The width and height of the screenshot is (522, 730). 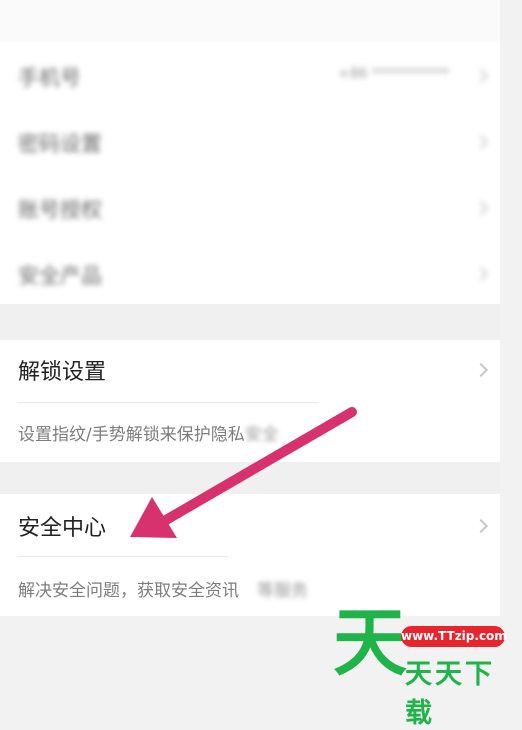 What do you see at coordinates (454, 636) in the screenshot?
I see `watermark-url-badge: www.TTzip.com` at bounding box center [454, 636].